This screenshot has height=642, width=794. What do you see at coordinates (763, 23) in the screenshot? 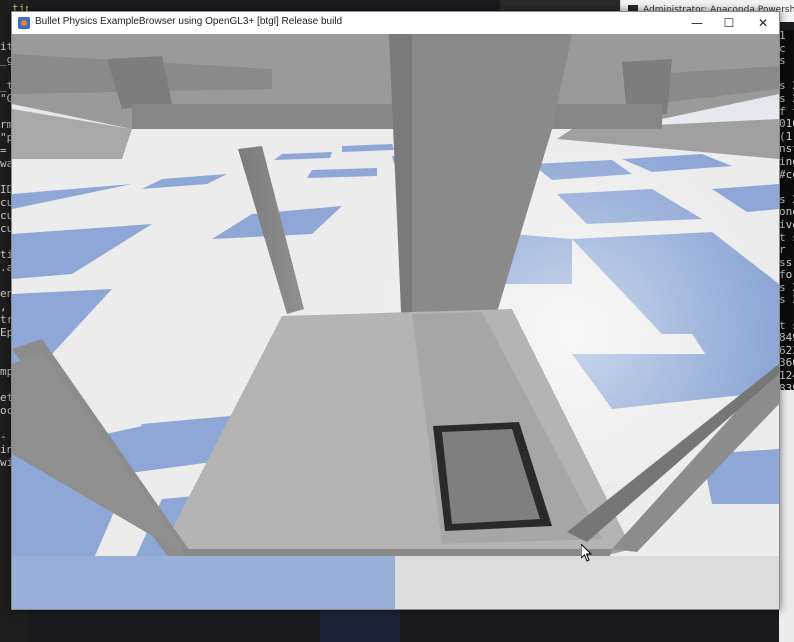
I see `close-button: ✕` at bounding box center [763, 23].